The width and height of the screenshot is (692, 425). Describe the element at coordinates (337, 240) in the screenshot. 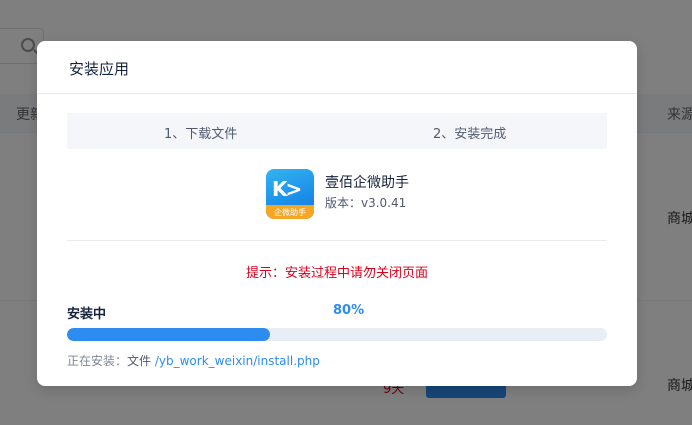

I see `divider` at that location.